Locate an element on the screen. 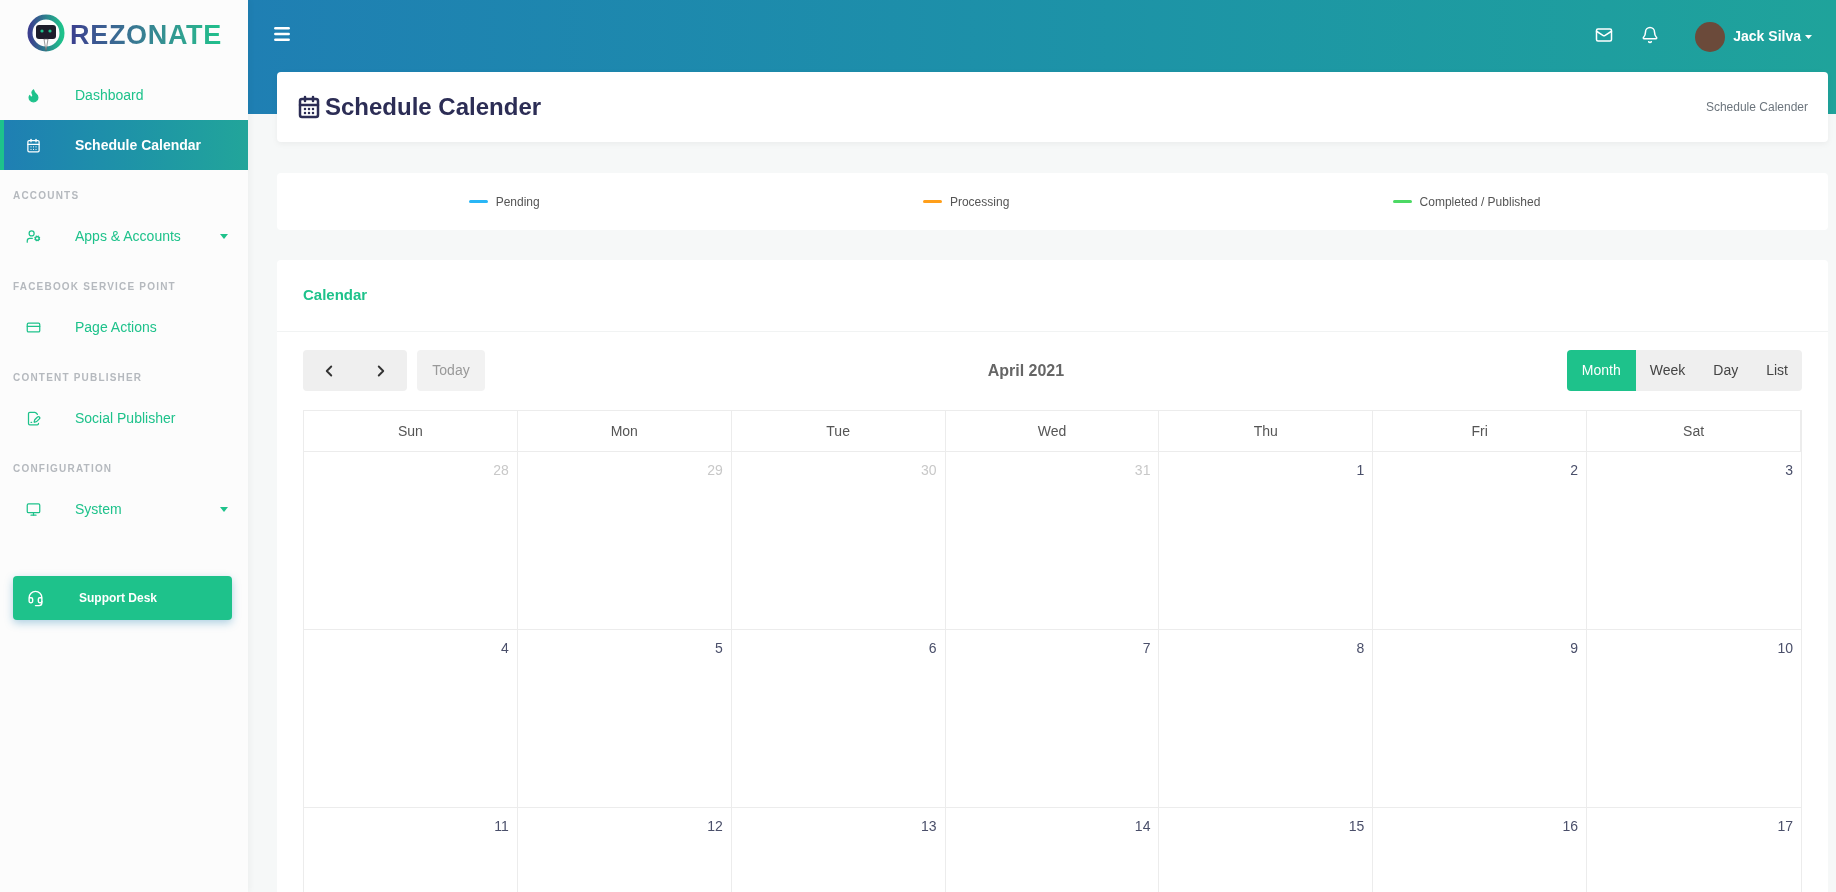 Image resolution: width=1836 pixels, height=892 pixels. sidebar-item: Schedule Calendar is located at coordinates (124, 145).